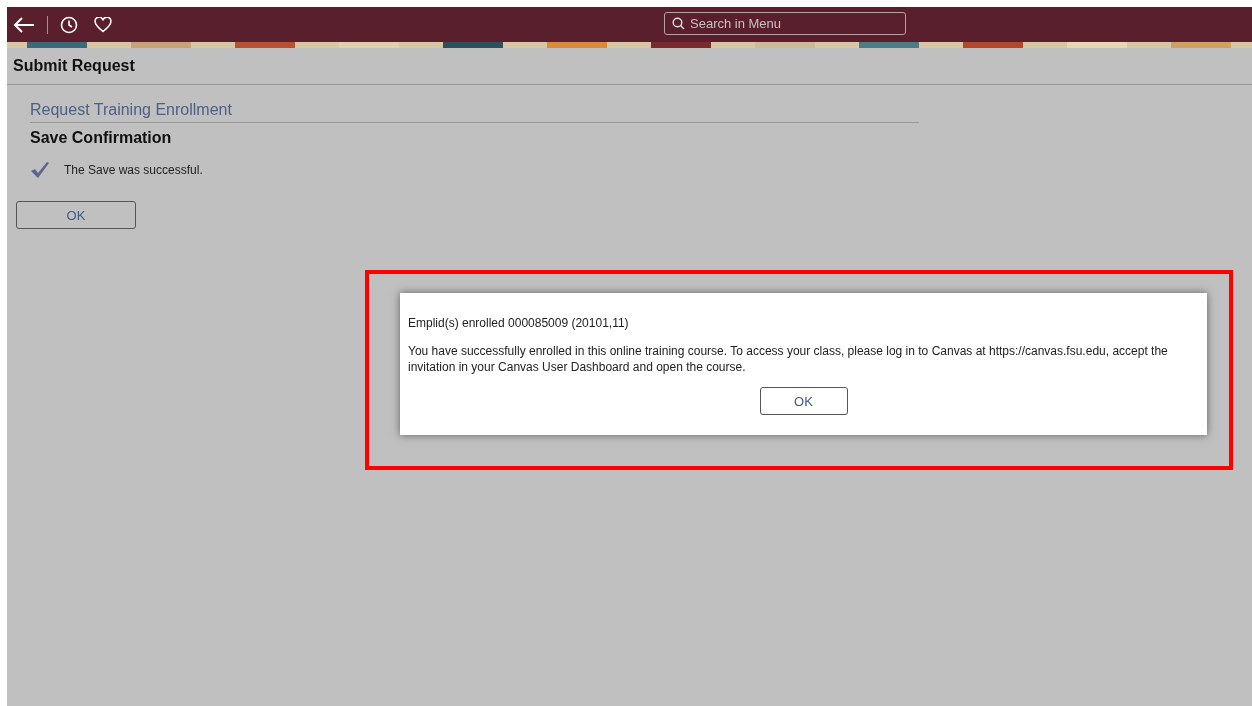 This screenshot has height=706, width=1252. Describe the element at coordinates (103, 24) in the screenshot. I see `heart-icon` at that location.